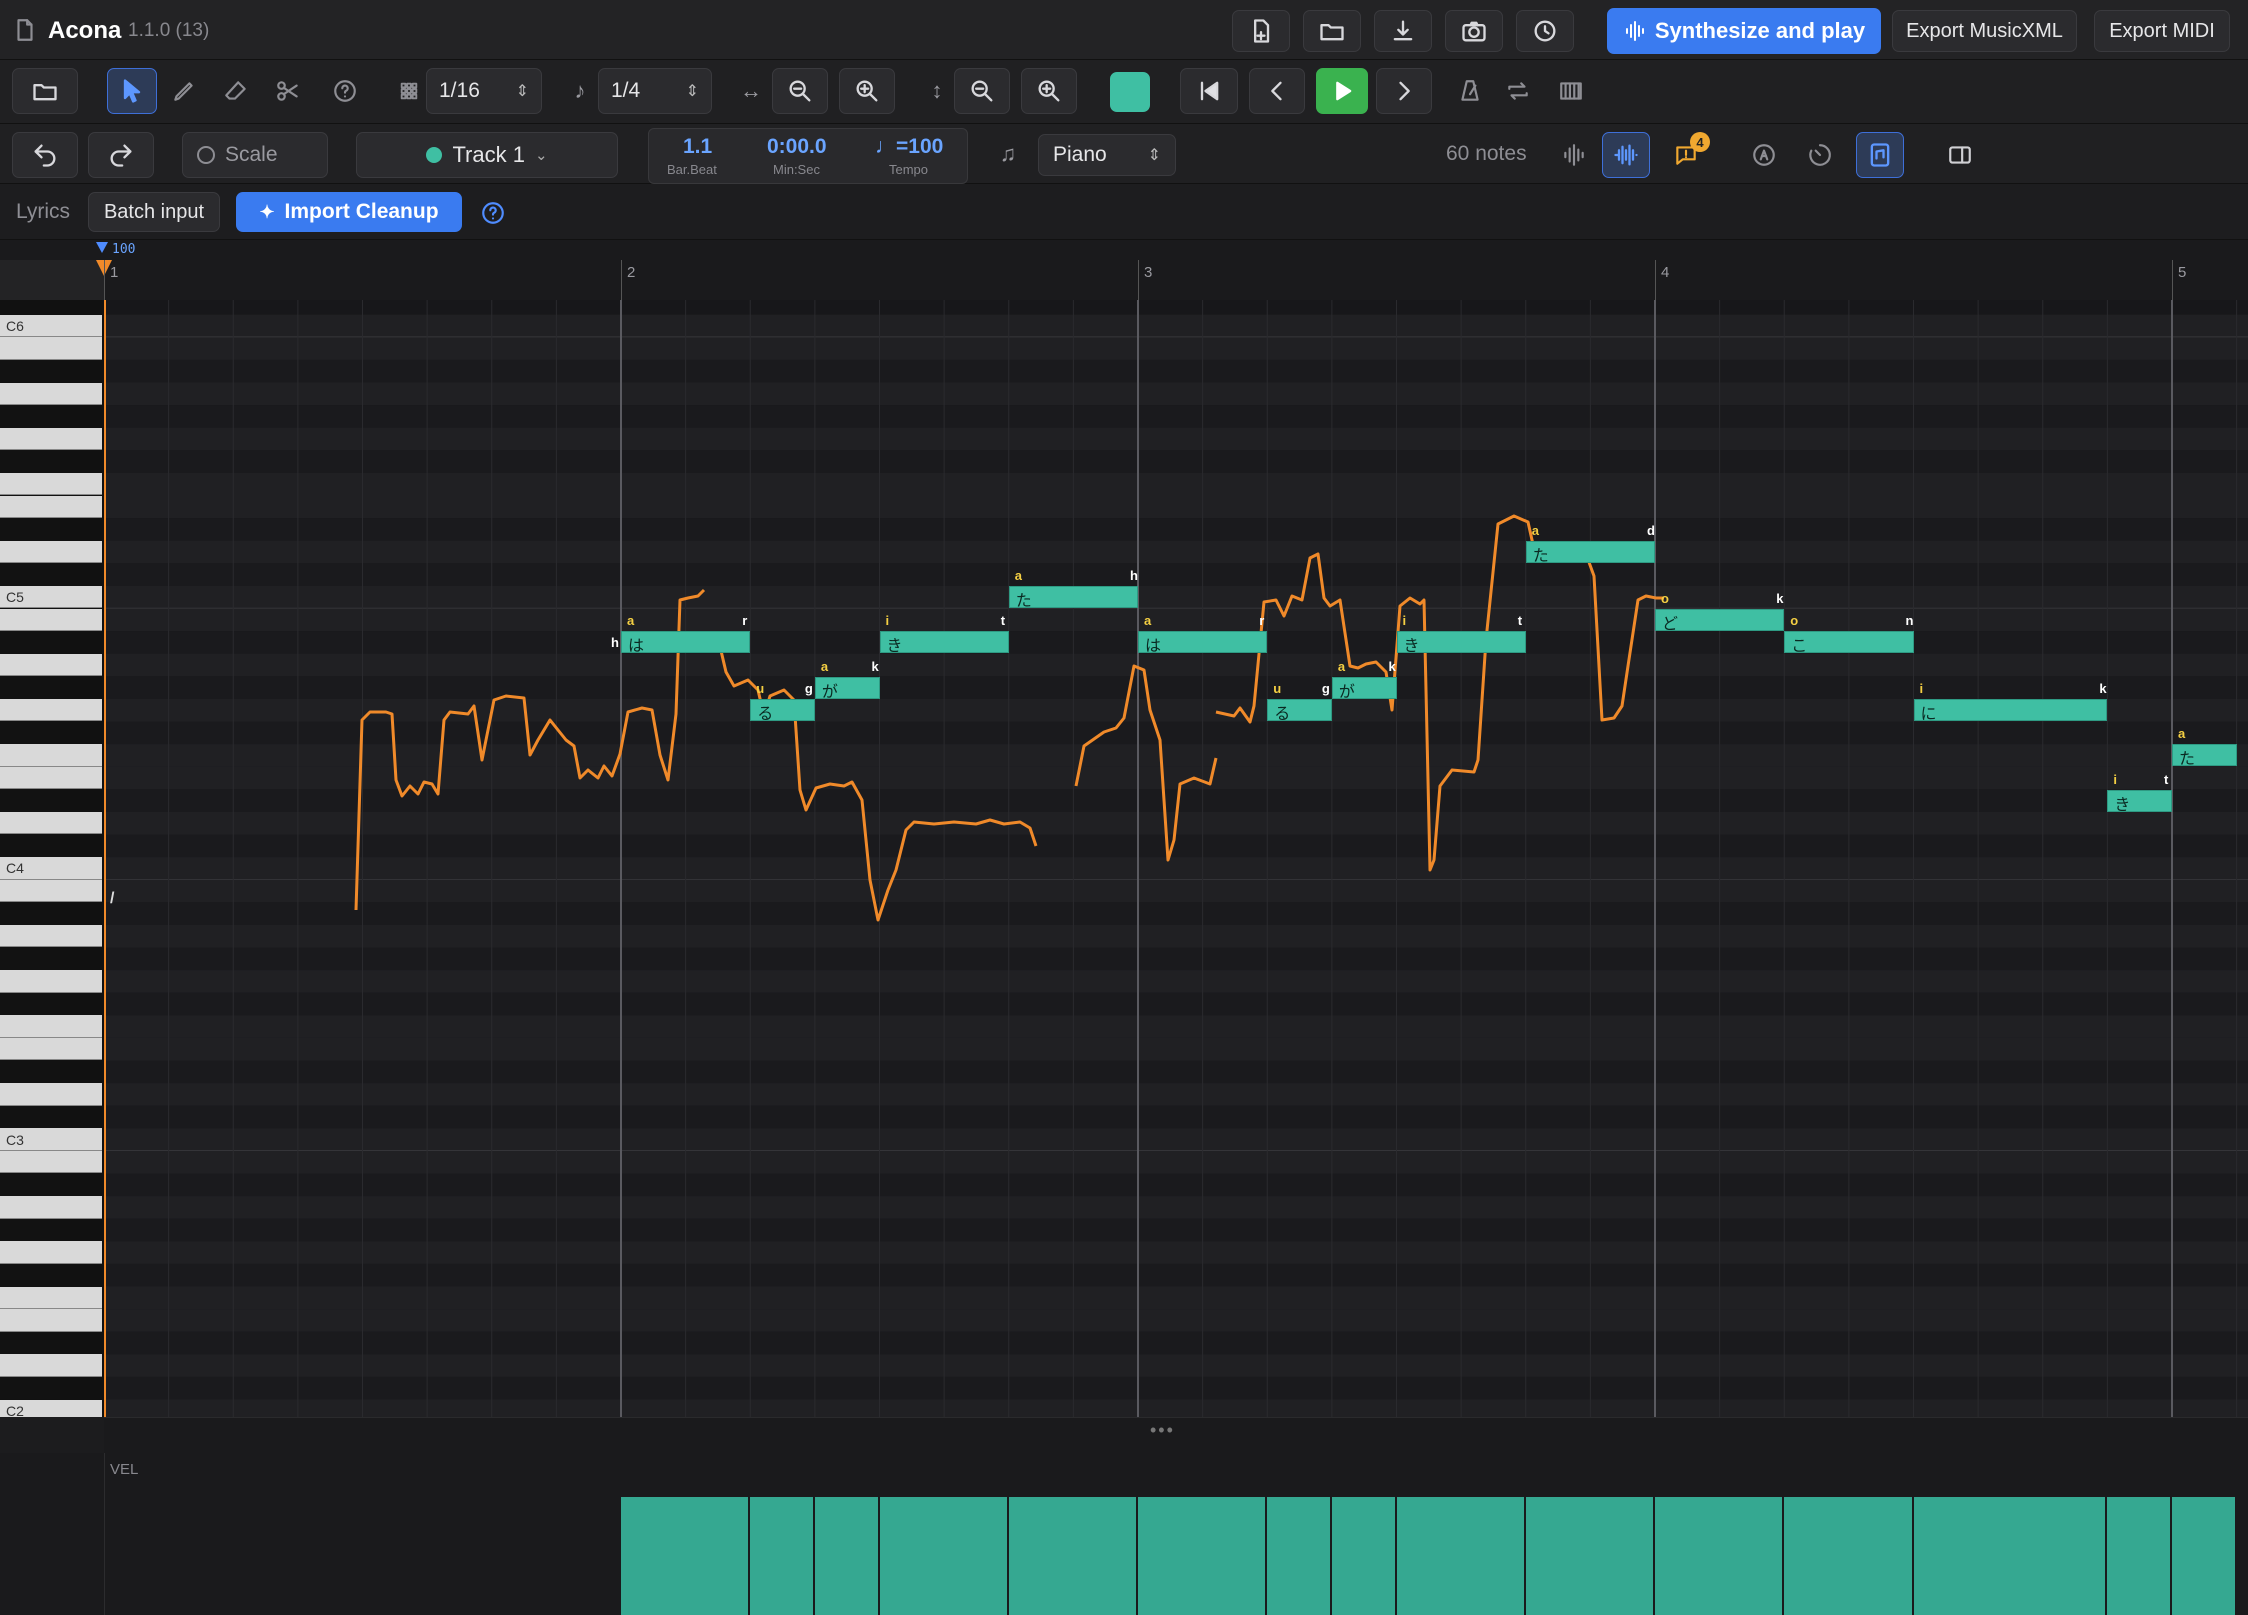  Describe the element at coordinates (1984, 31) in the screenshot. I see `export-musicxml-button: Export MusicXML` at that location.